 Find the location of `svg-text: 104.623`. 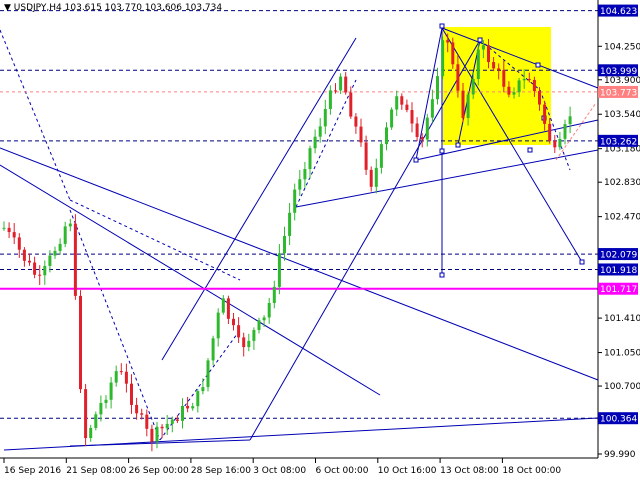

svg-text: 104.623 is located at coordinates (618, 12).